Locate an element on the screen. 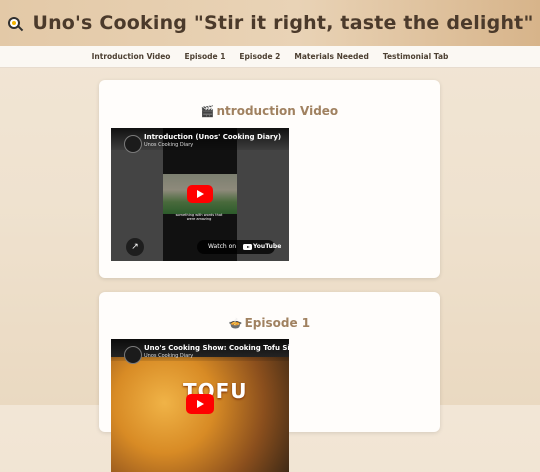 The width and height of the screenshot is (540, 472). video-title: Introduction (Unos' Cooking Diary) is located at coordinates (212, 137).